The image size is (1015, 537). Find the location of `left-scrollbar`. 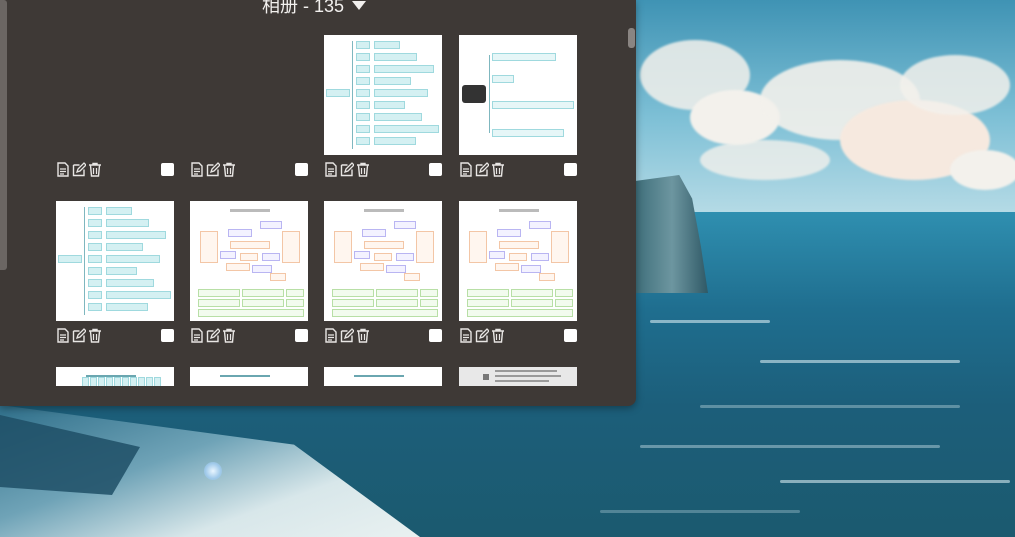

left-scrollbar is located at coordinates (3, 135).